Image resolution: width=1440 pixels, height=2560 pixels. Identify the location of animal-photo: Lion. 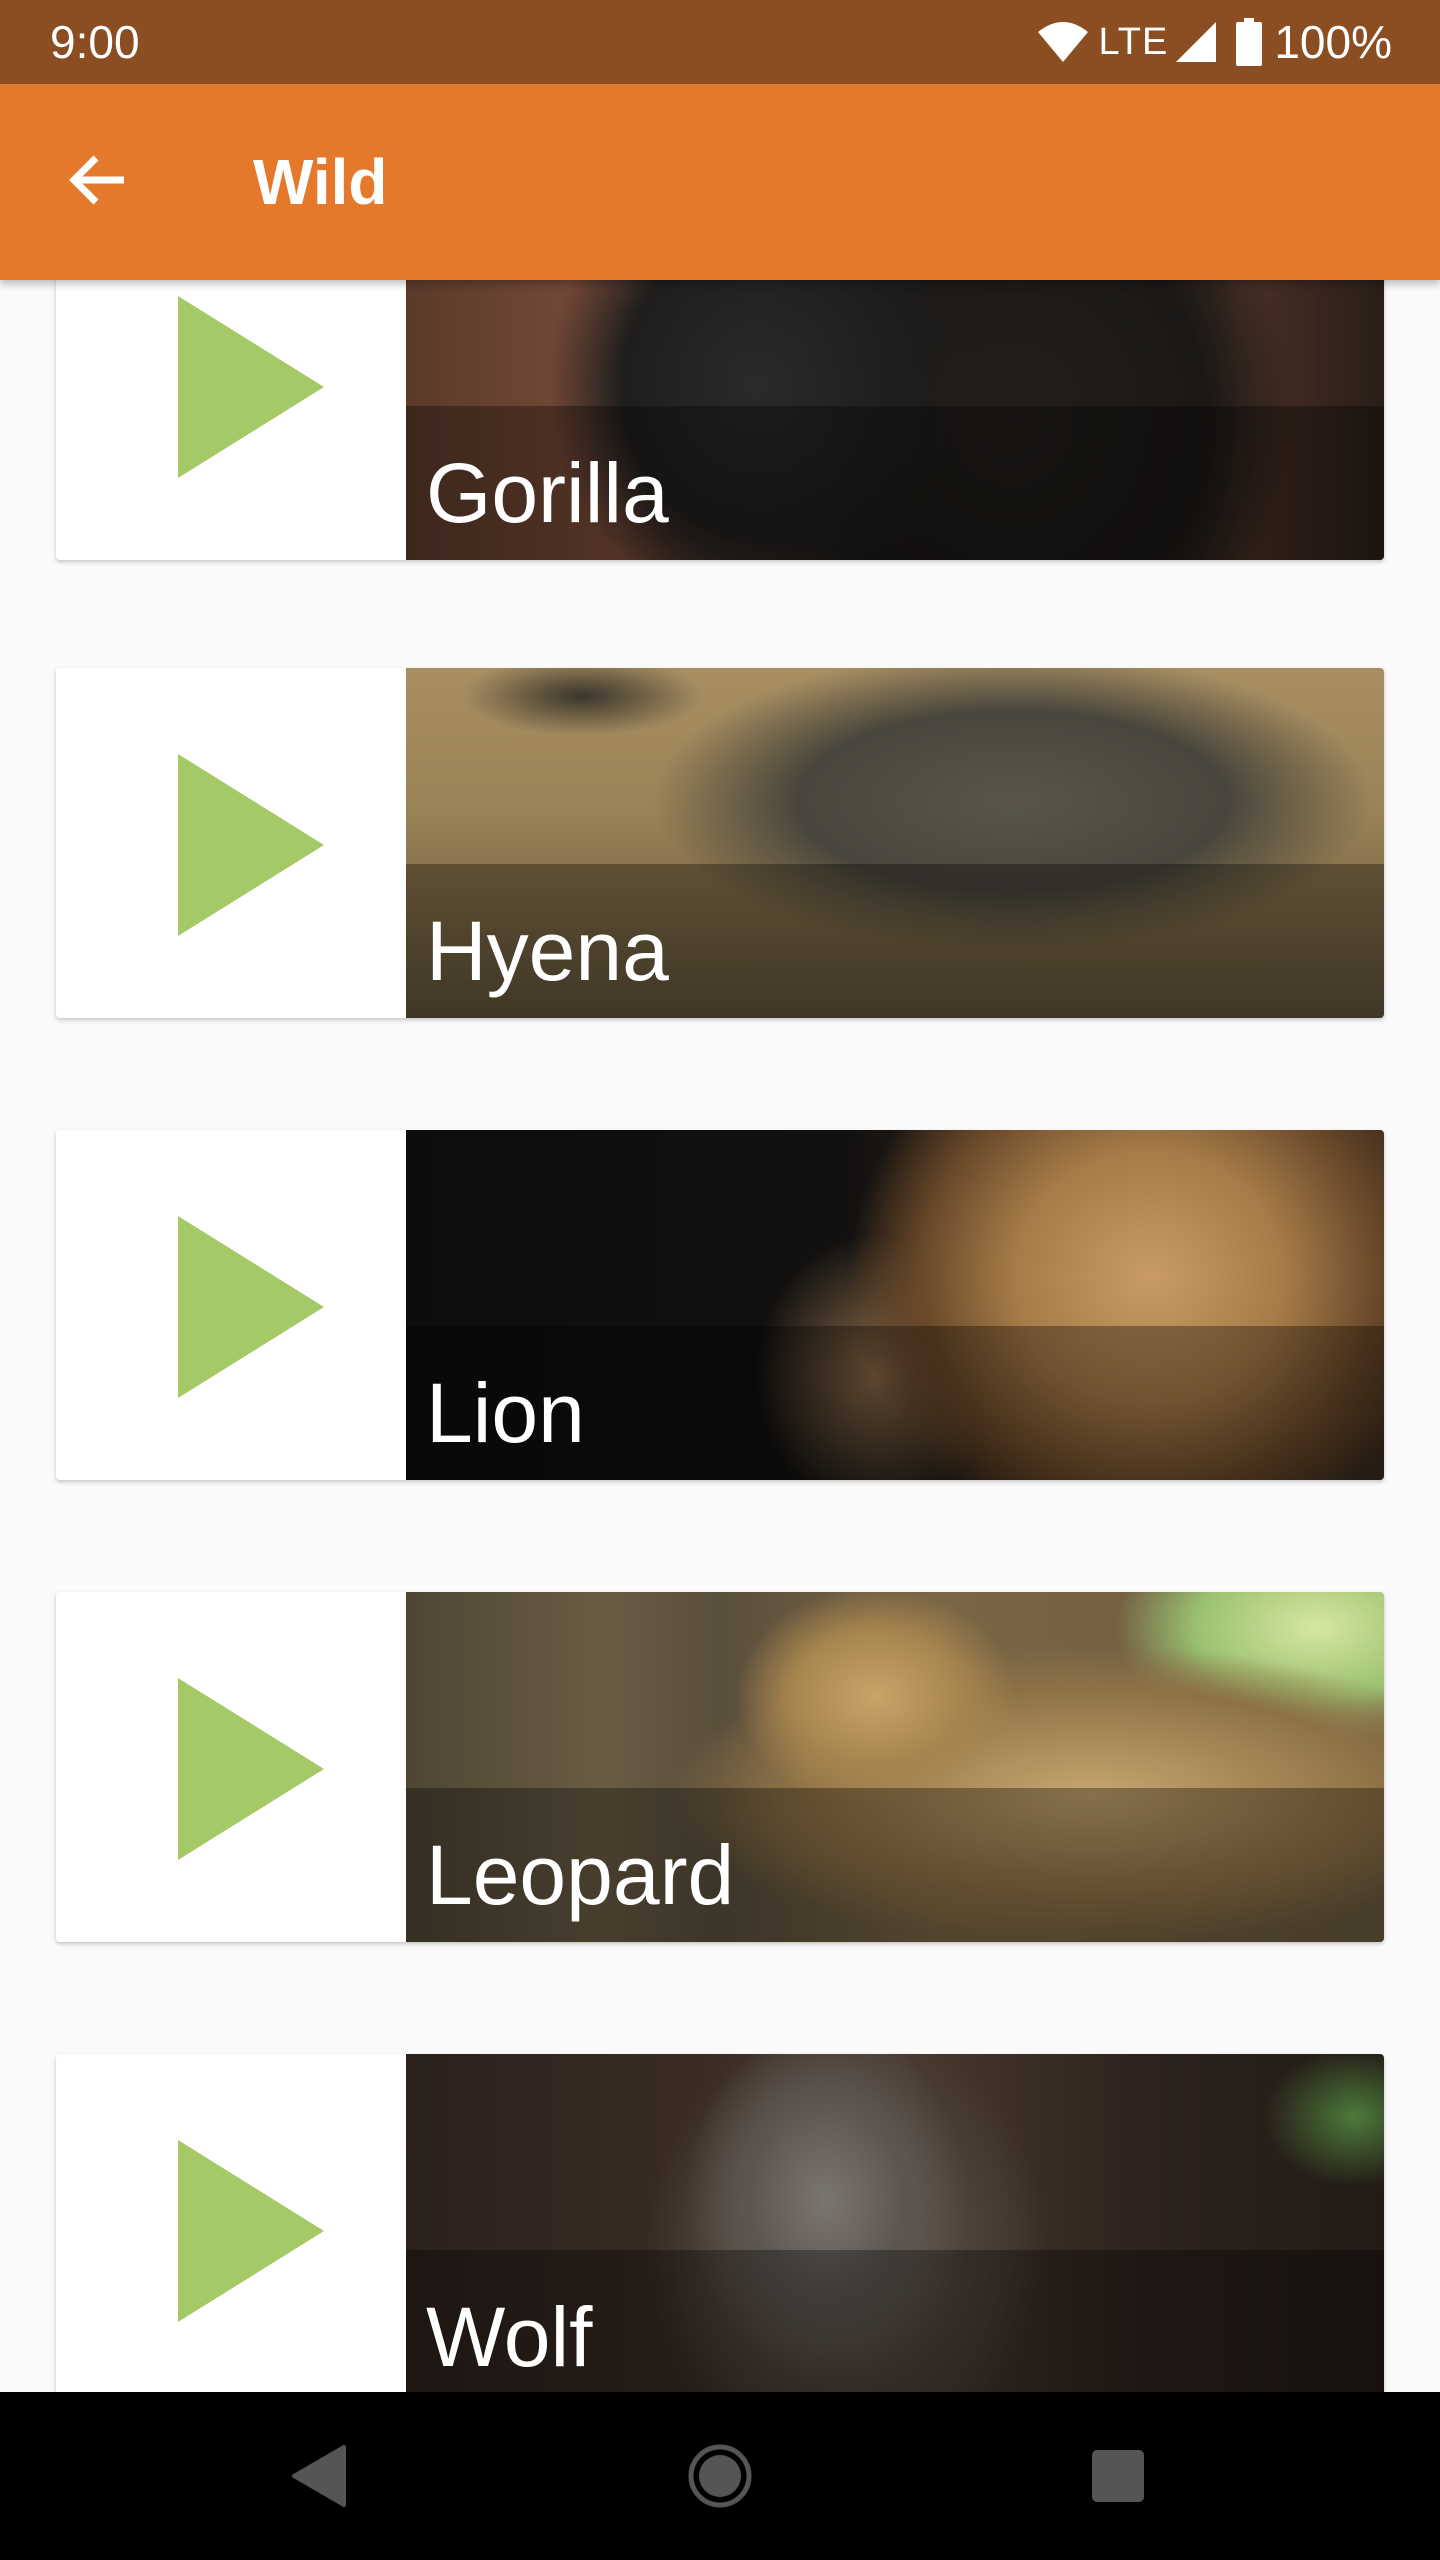
(895, 1305).